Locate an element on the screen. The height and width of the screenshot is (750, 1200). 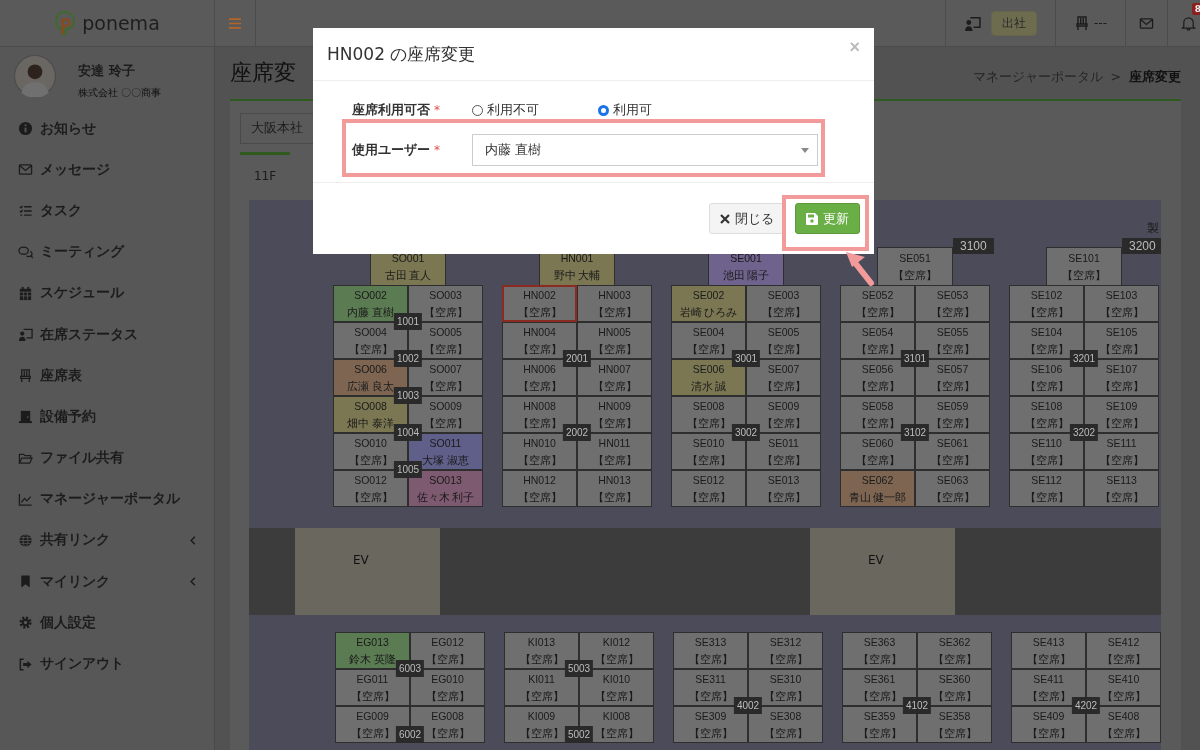
user-select: 内藤 直樹 is located at coordinates (645, 150).